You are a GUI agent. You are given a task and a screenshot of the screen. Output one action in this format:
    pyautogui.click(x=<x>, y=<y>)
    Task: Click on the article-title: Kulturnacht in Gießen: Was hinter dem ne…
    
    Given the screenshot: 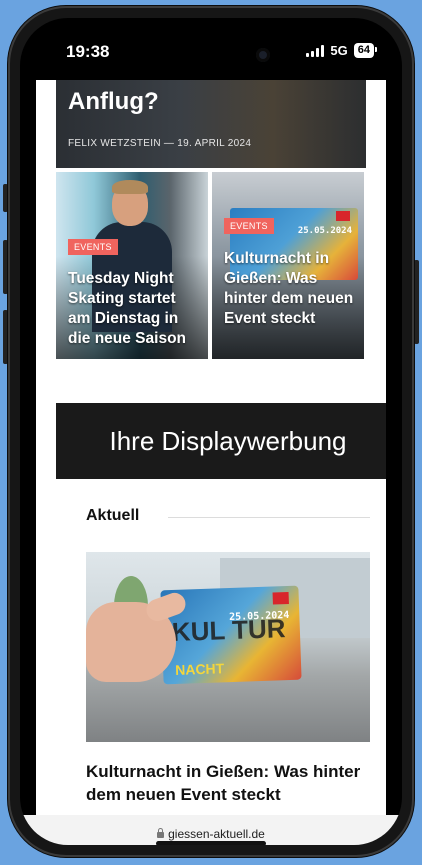 What is the action you would take?
    pyautogui.click(x=231, y=783)
    